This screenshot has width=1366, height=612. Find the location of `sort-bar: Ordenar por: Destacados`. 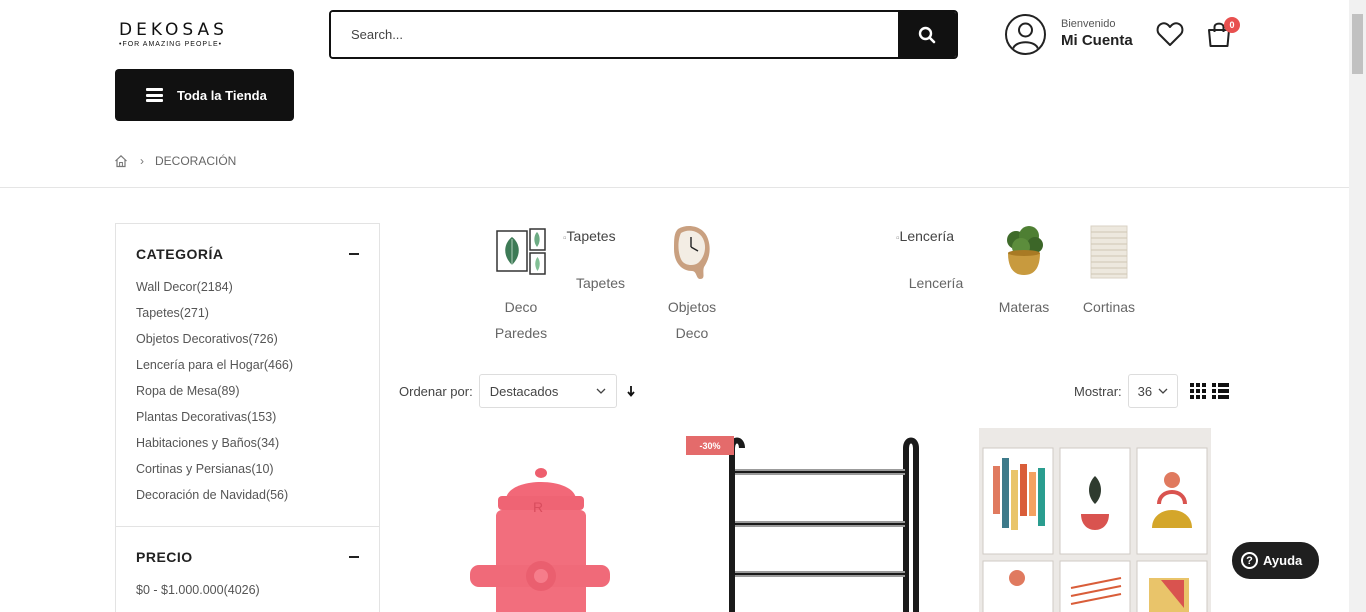

sort-bar: Ordenar por: Destacados is located at coordinates (517, 391).